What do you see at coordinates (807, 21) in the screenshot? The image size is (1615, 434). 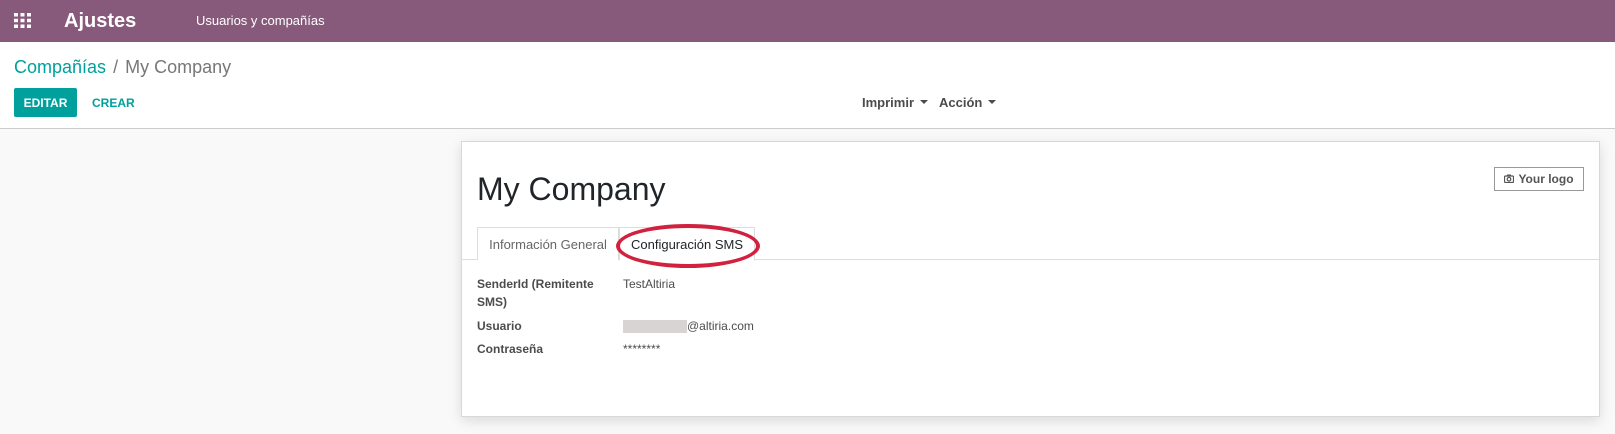 I see `top-navbar: Ajustes Usuarios y compañías` at bounding box center [807, 21].